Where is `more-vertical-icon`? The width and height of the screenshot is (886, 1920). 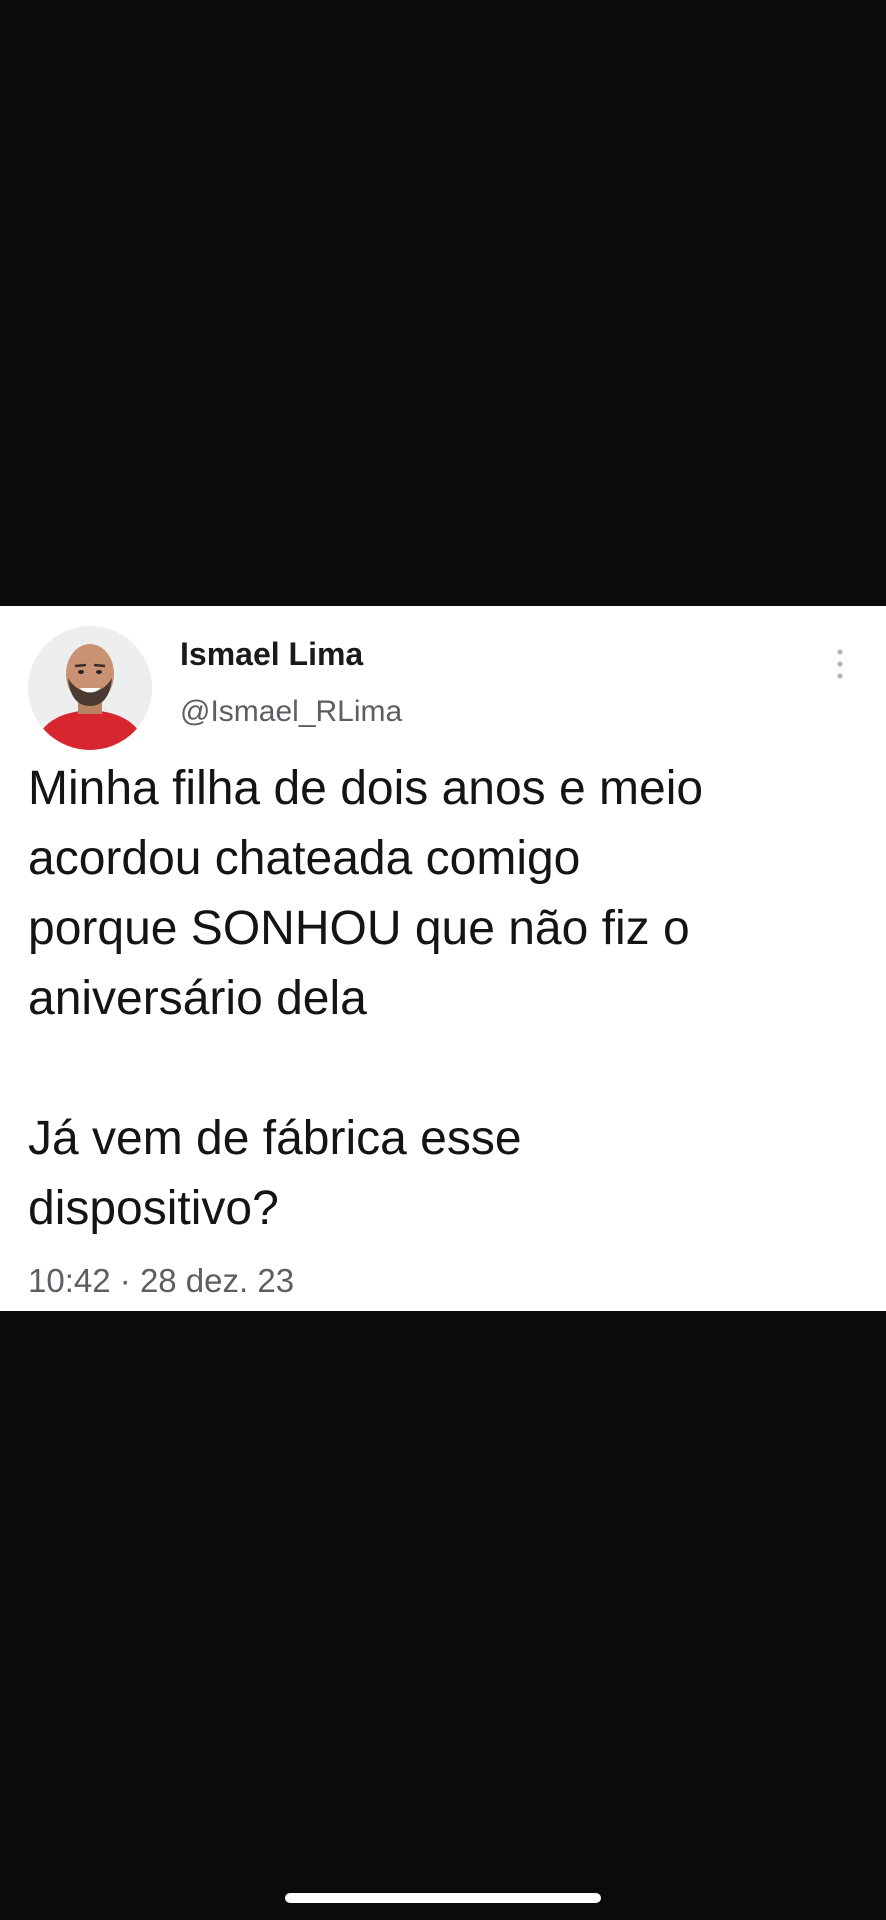 more-vertical-icon is located at coordinates (840, 664).